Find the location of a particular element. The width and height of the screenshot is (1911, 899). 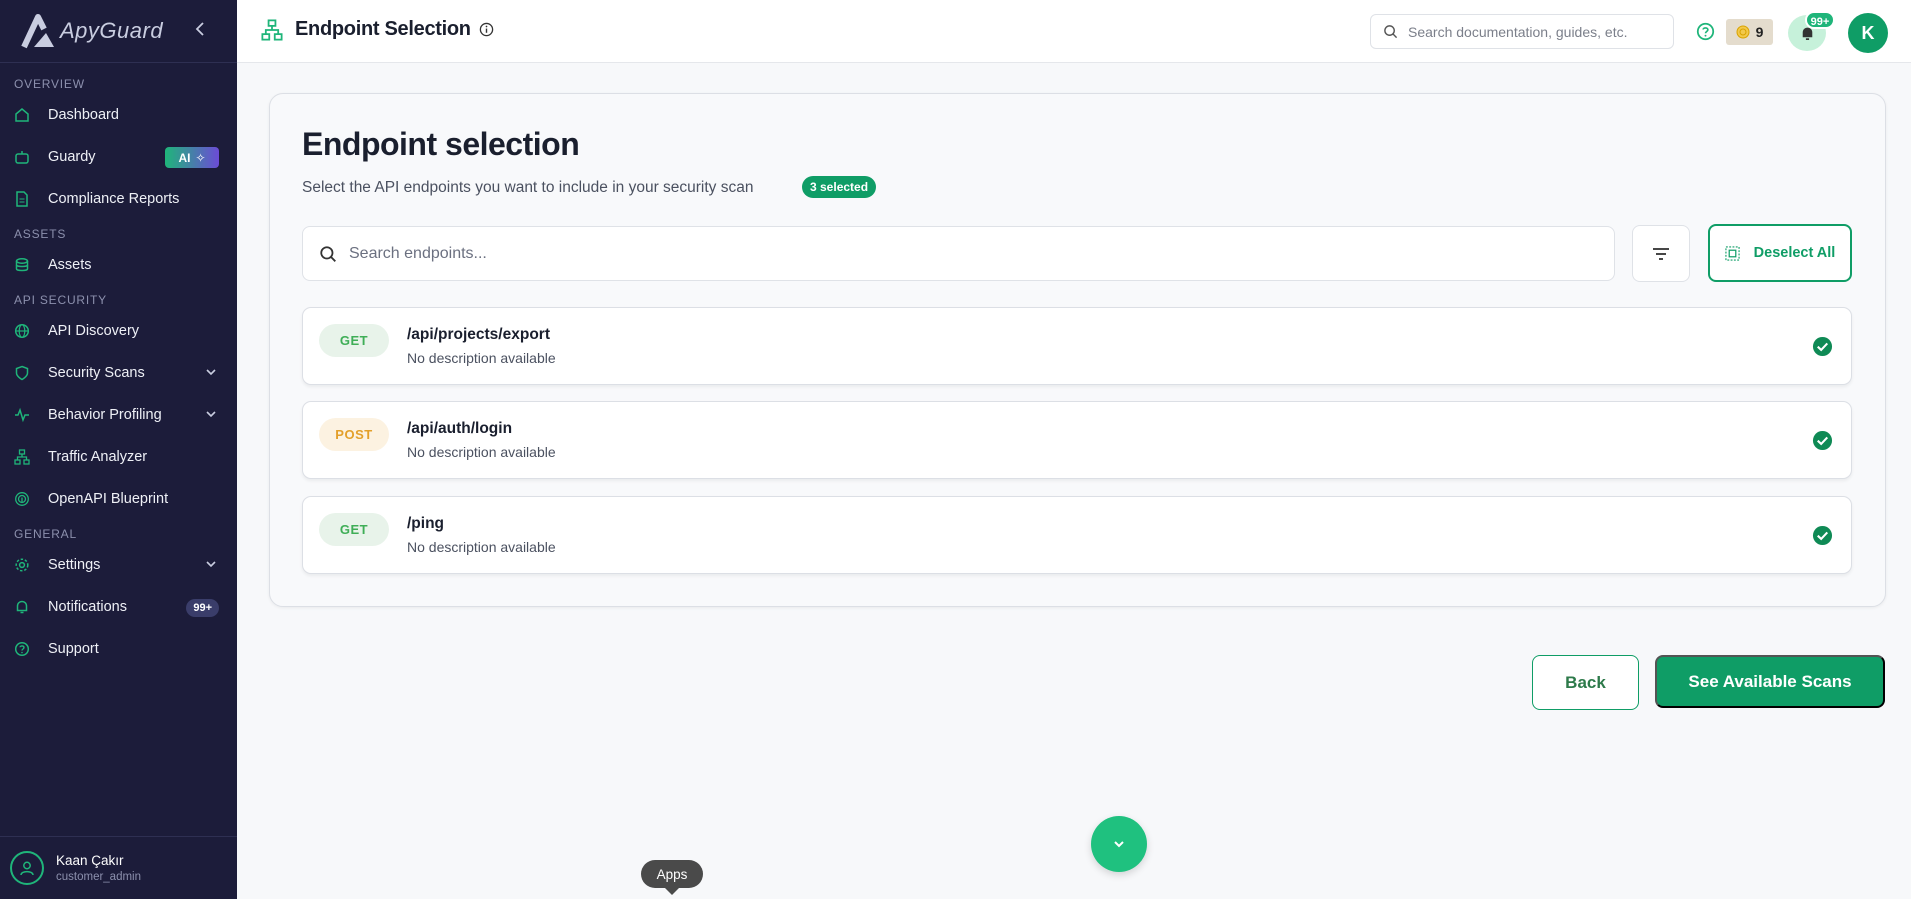

sidebar-item-dashboard: Dashboard is located at coordinates (118, 115).